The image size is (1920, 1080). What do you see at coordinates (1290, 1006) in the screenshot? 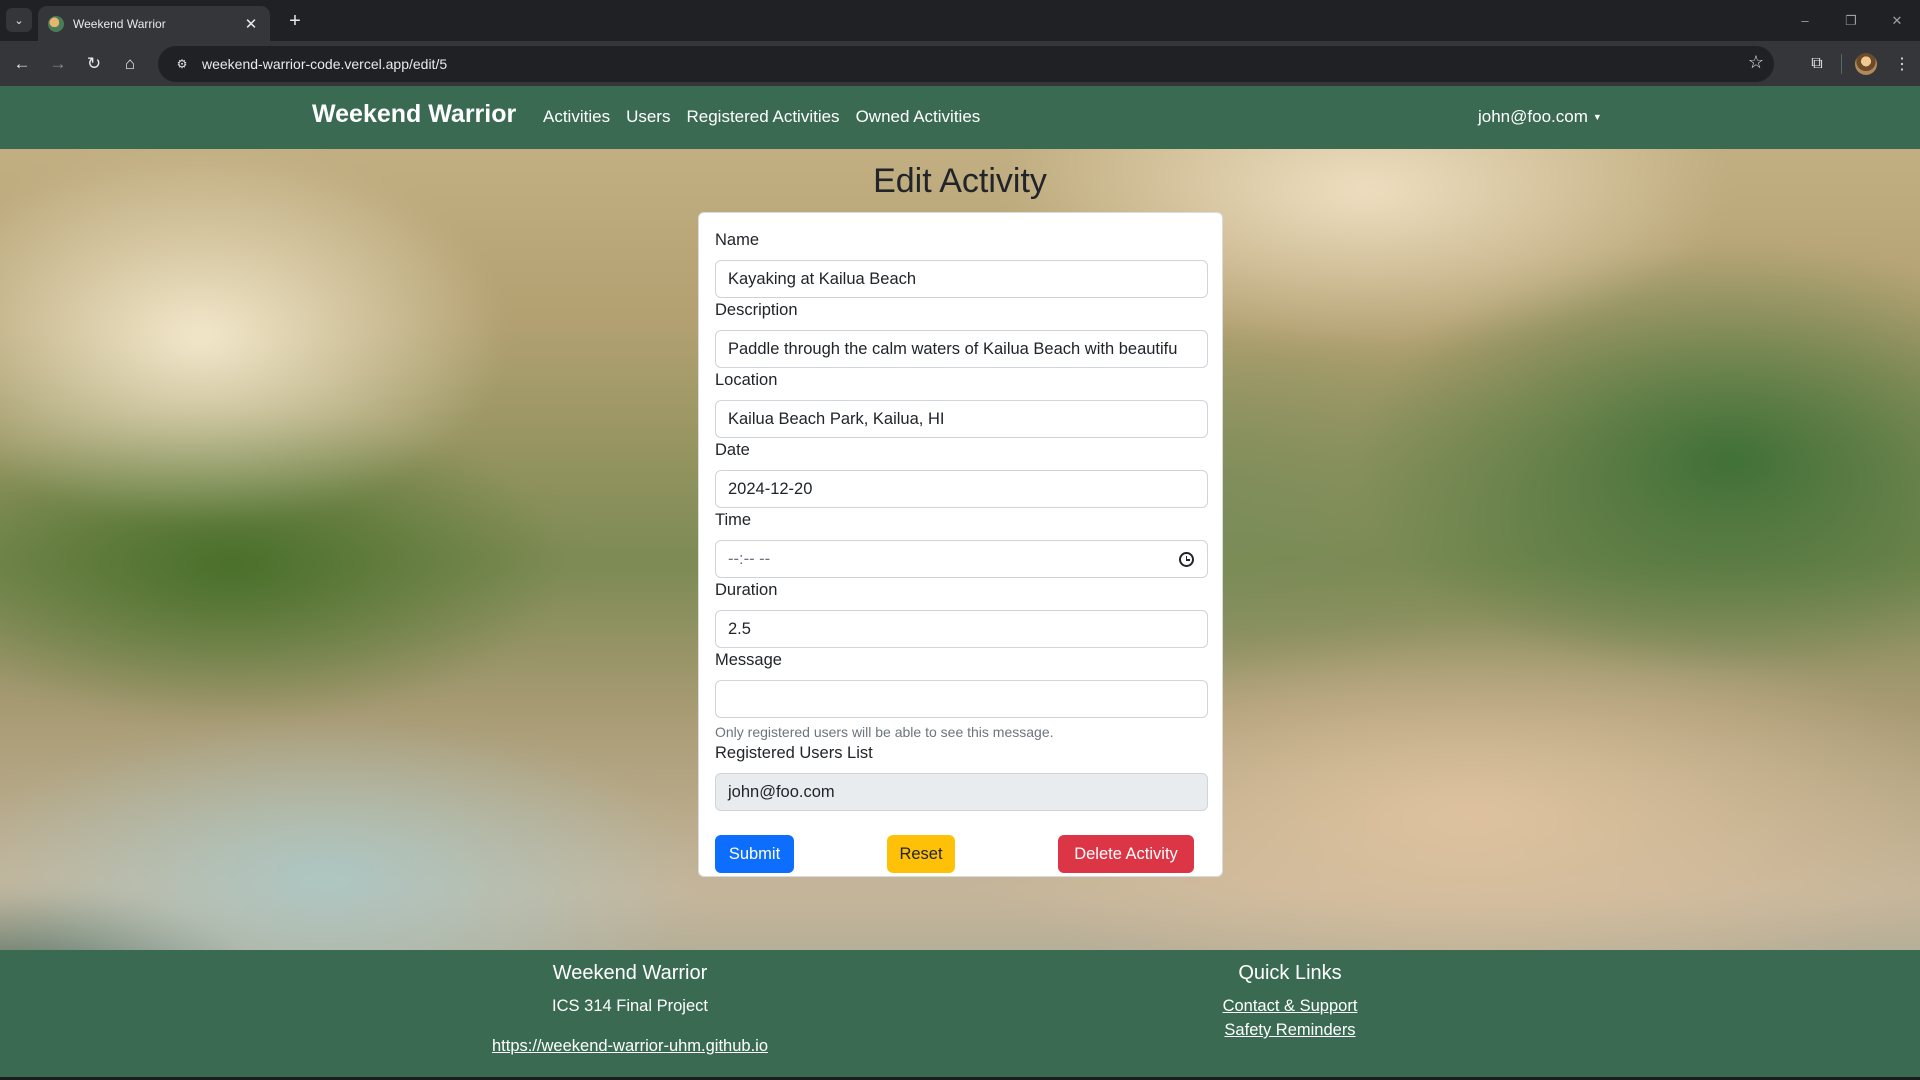
I see `contact-support-link: Contact & Support` at bounding box center [1290, 1006].